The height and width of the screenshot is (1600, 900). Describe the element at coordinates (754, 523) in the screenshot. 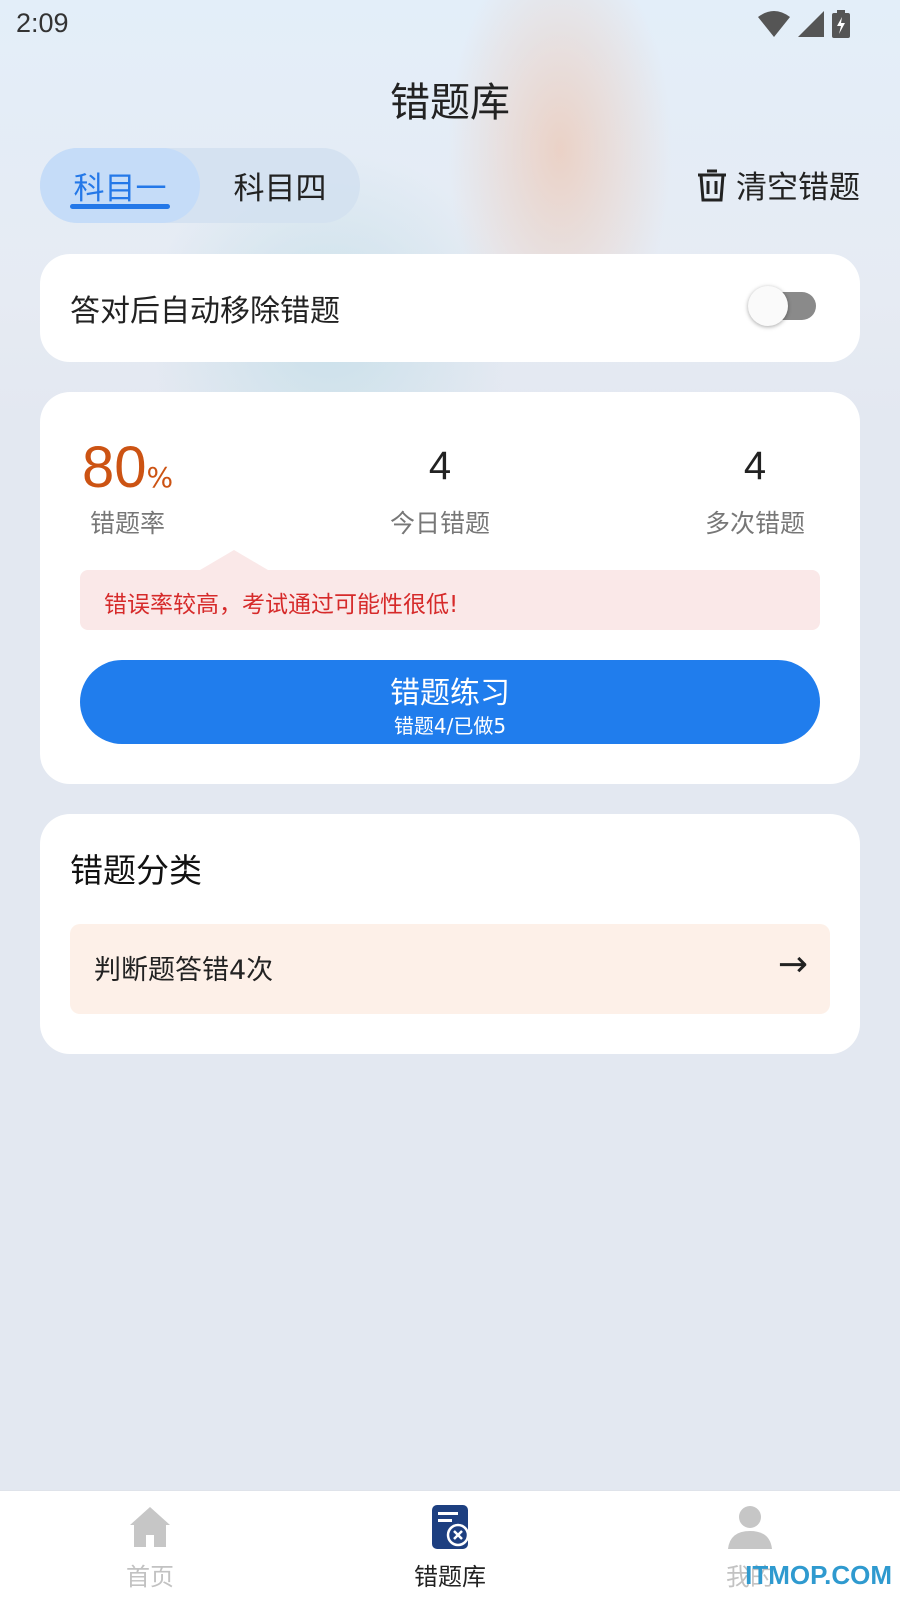

I see `repeat-errors-label: 多次错题` at that location.